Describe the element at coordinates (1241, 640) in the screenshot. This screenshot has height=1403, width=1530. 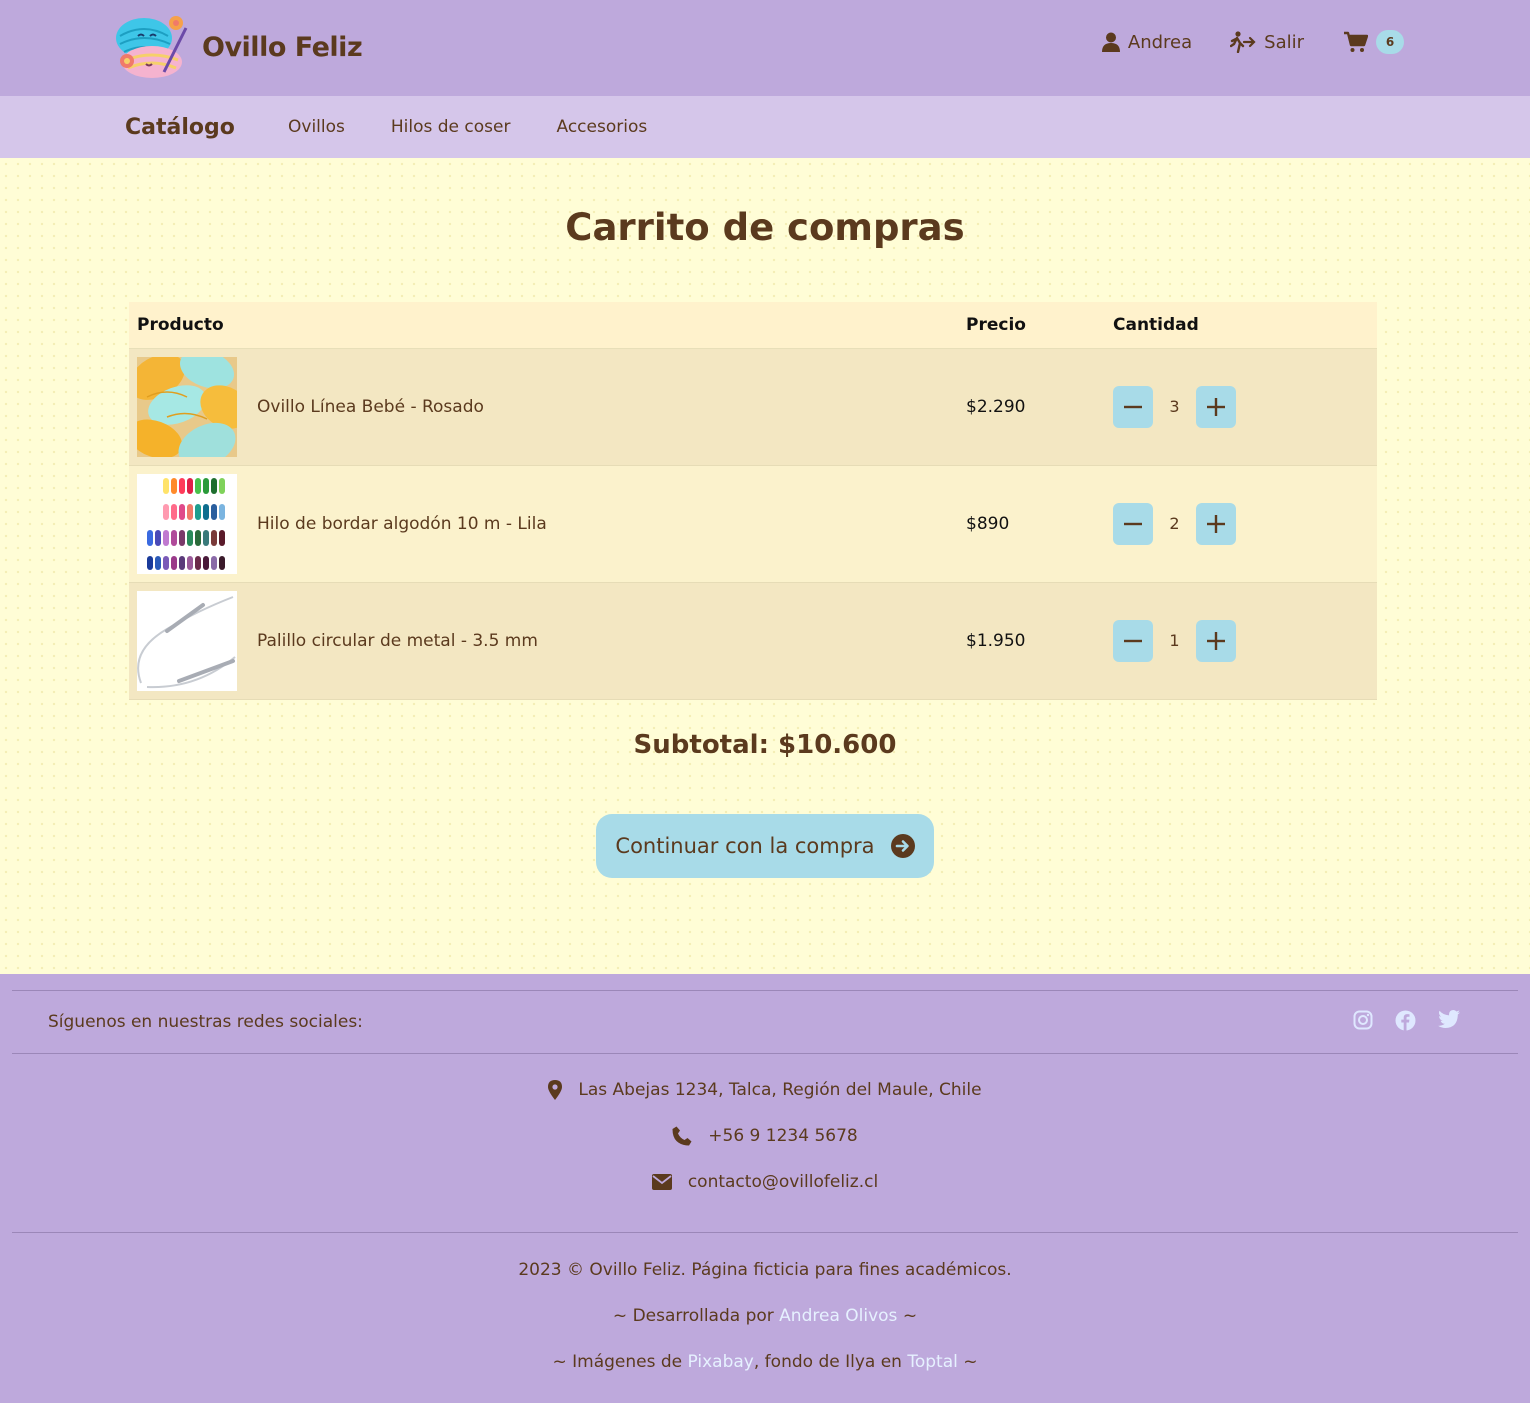
I see `quantity-stepper: 1` at that location.